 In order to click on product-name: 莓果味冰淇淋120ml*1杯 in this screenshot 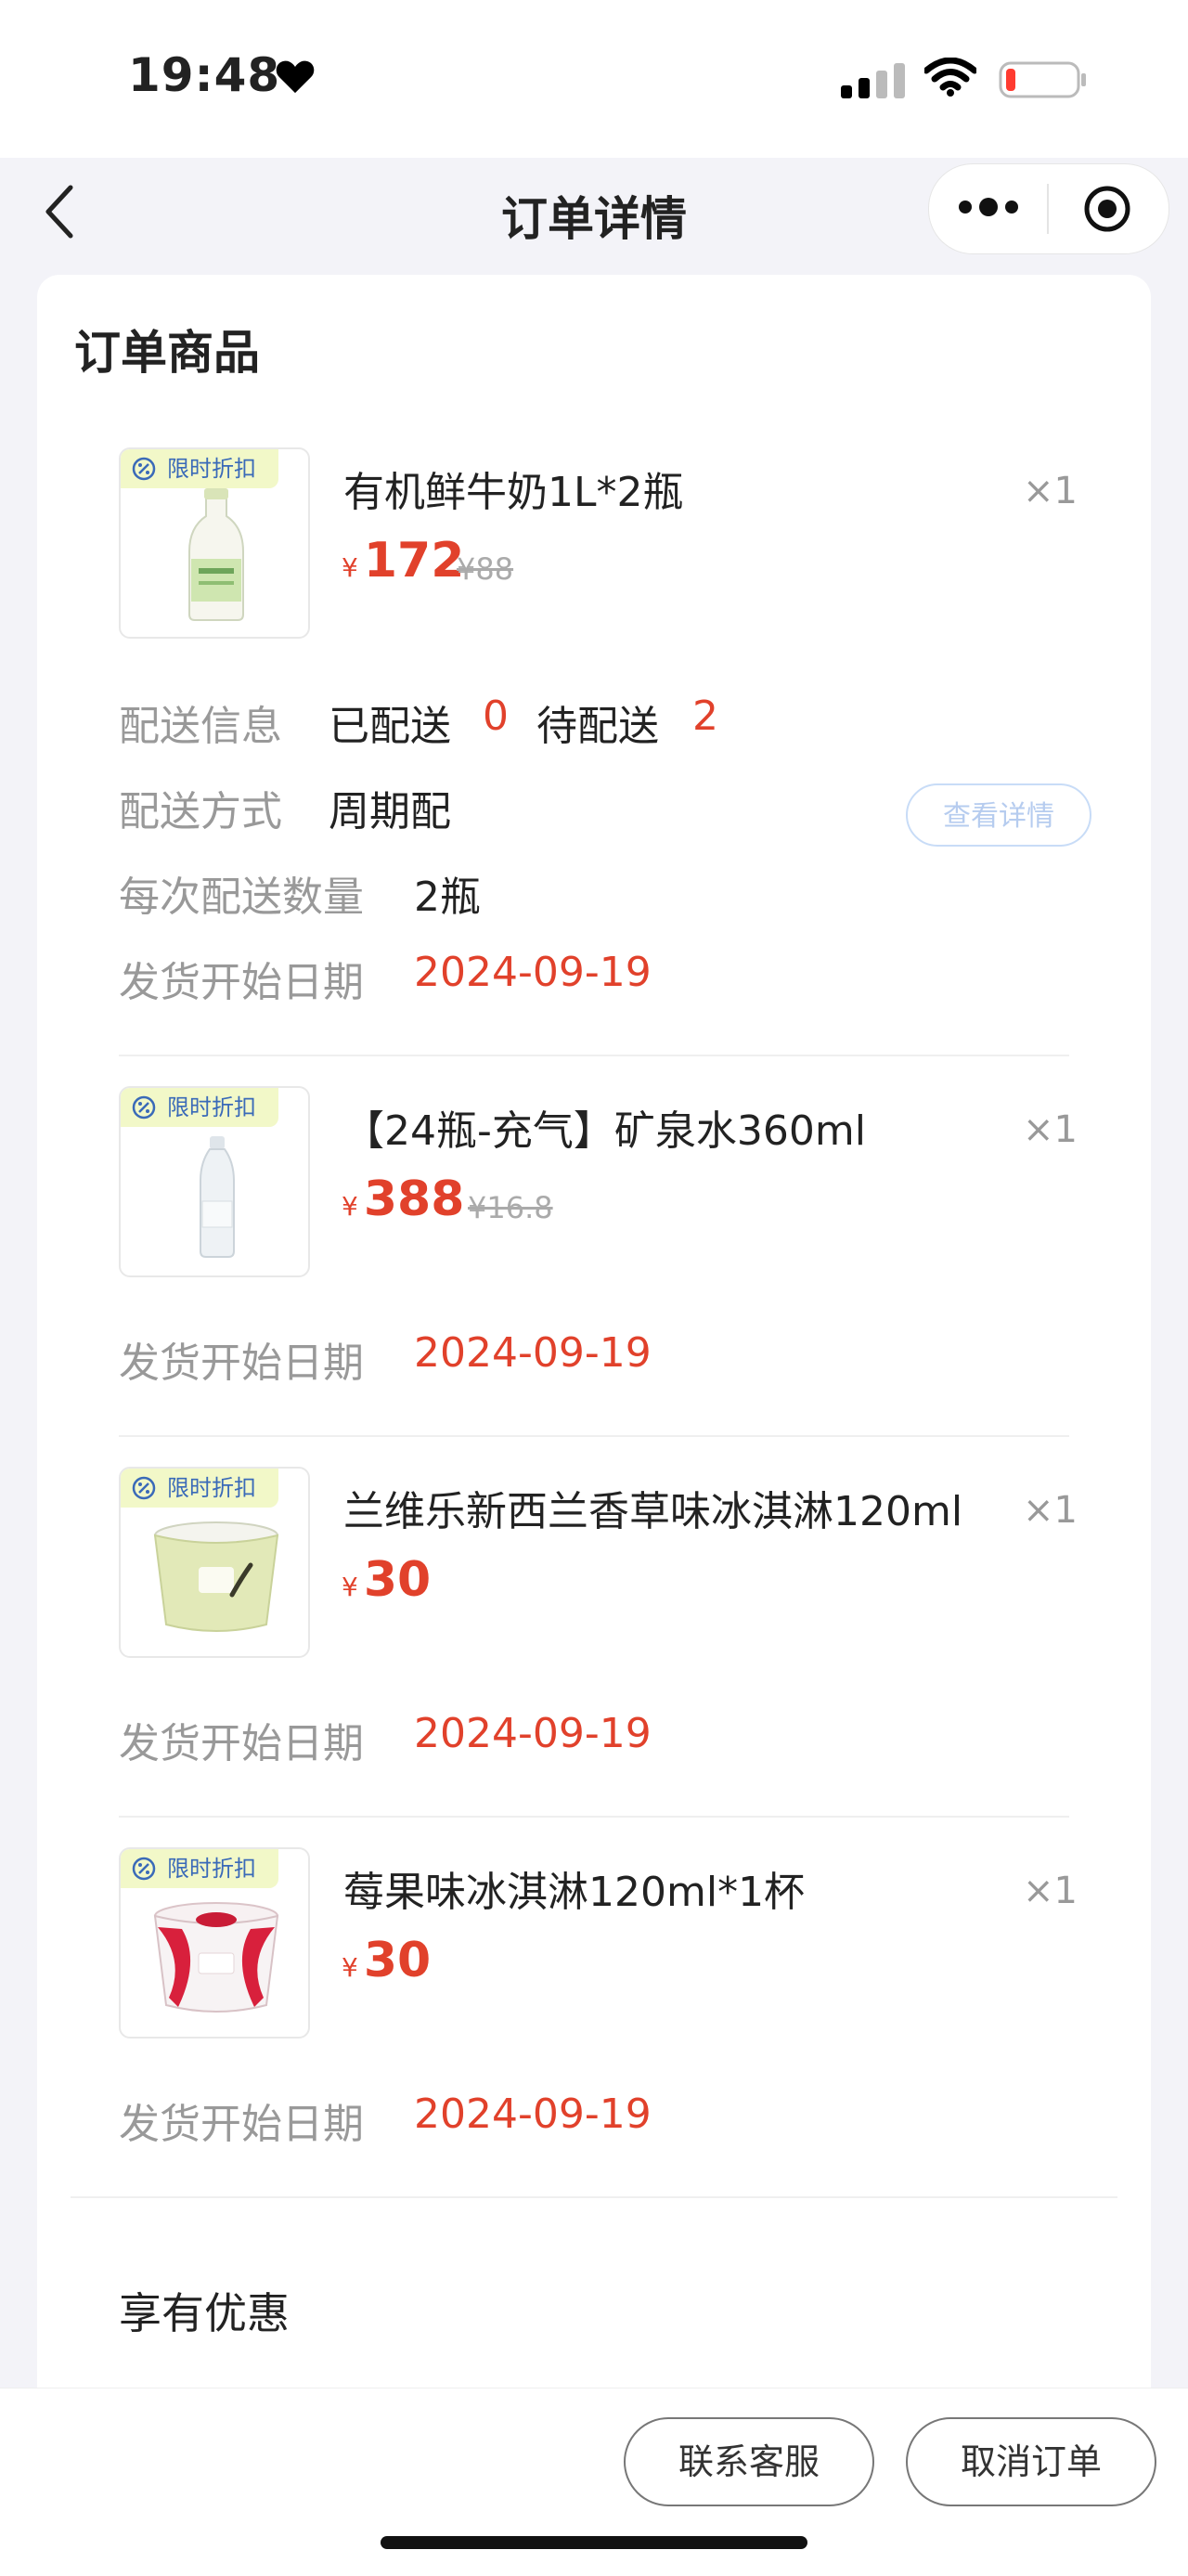, I will do `click(574, 1888)`.